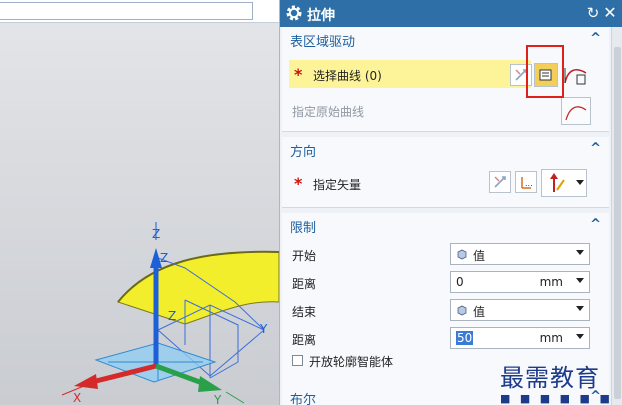 The image size is (622, 405). I want to click on inferred-vector-dropdown, so click(564, 183).